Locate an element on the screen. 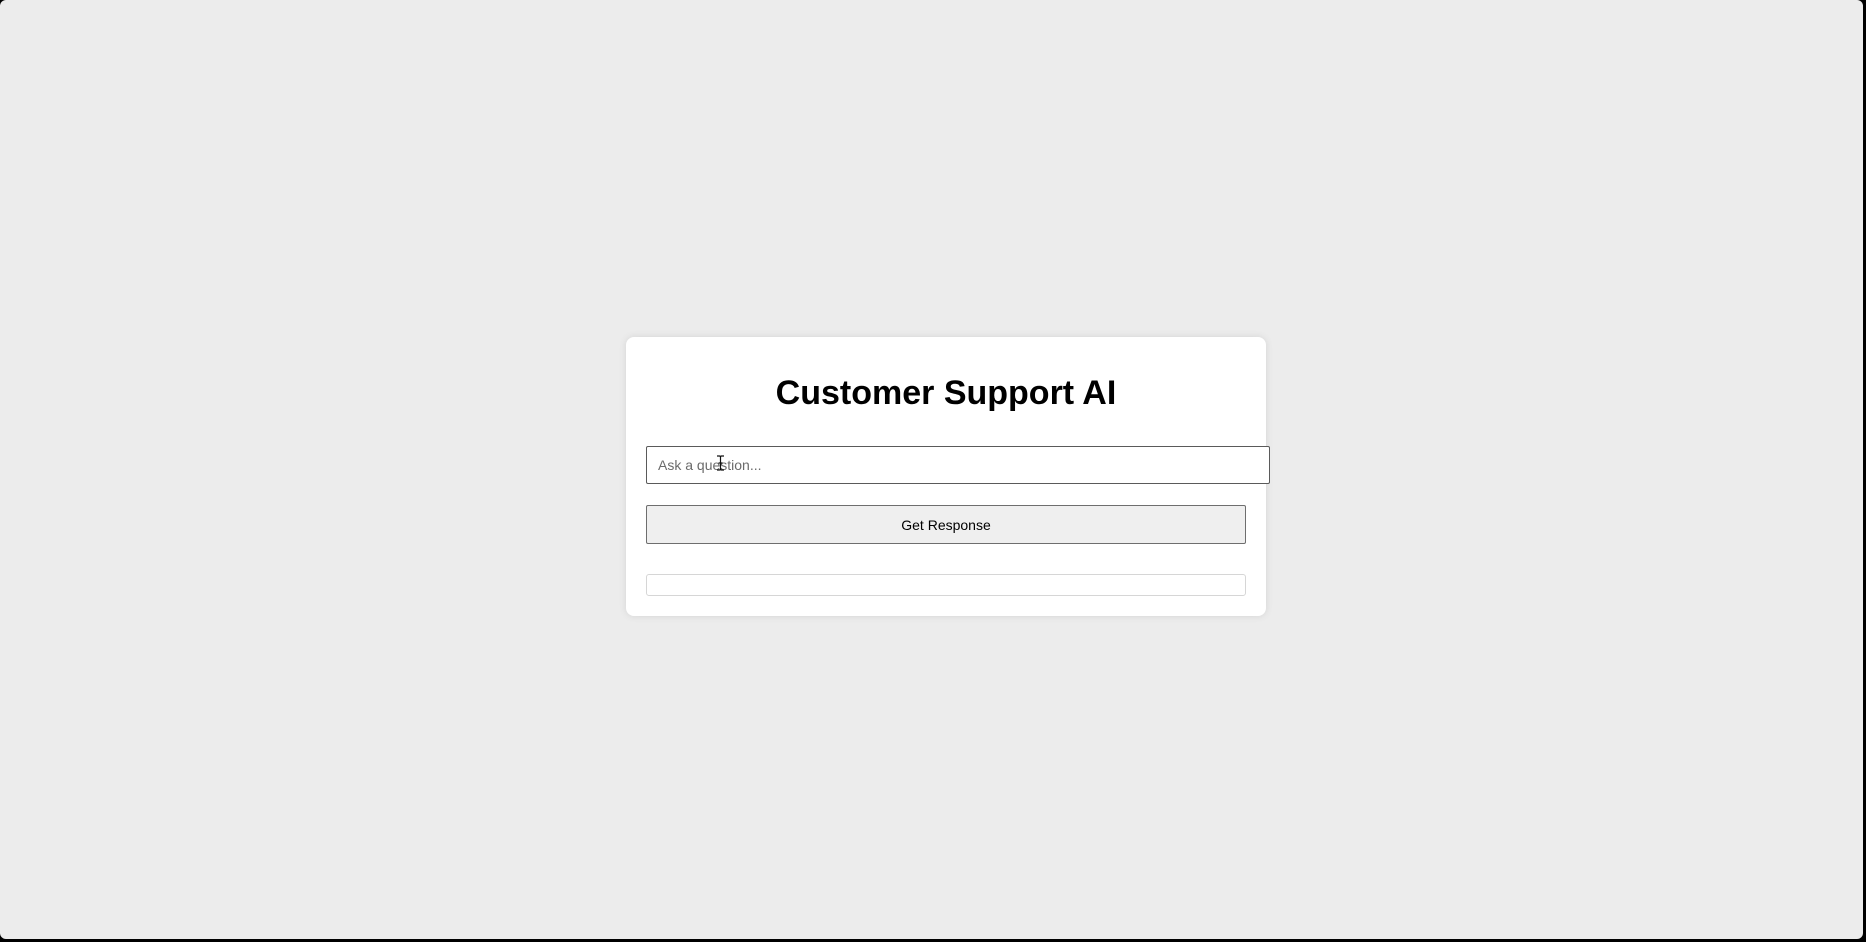  response-output is located at coordinates (946, 585).